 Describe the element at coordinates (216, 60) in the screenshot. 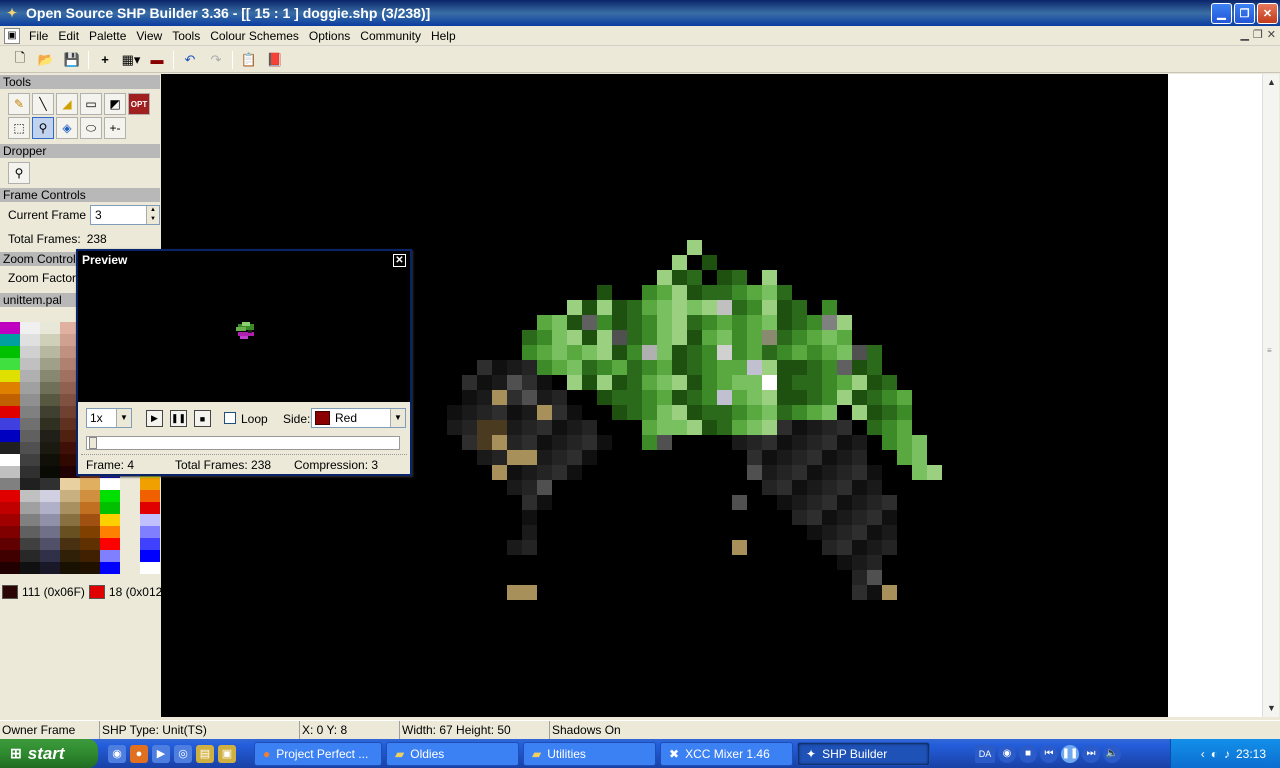

I see `redo-icon: ↷` at that location.